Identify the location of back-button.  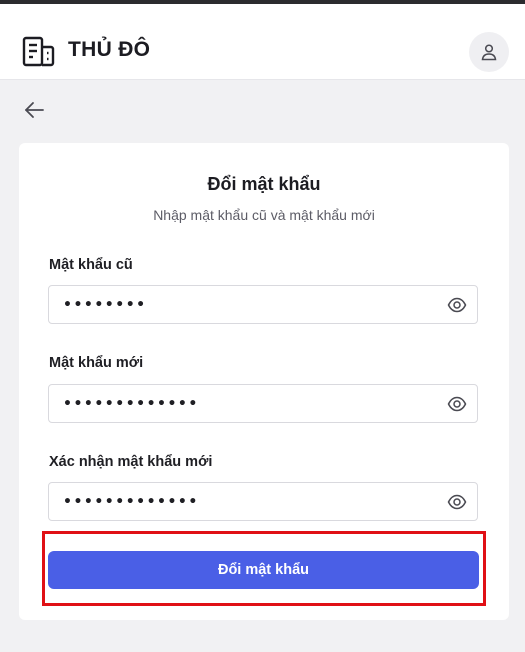
(34, 110).